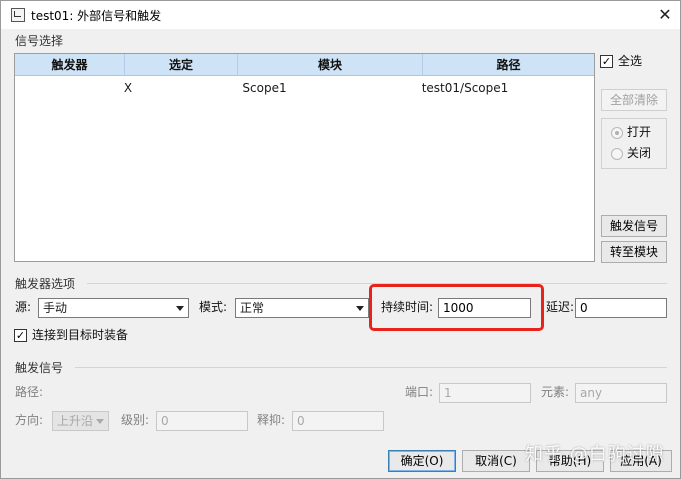 The height and width of the screenshot is (479, 681). What do you see at coordinates (617, 154) in the screenshot?
I see `radio-off` at bounding box center [617, 154].